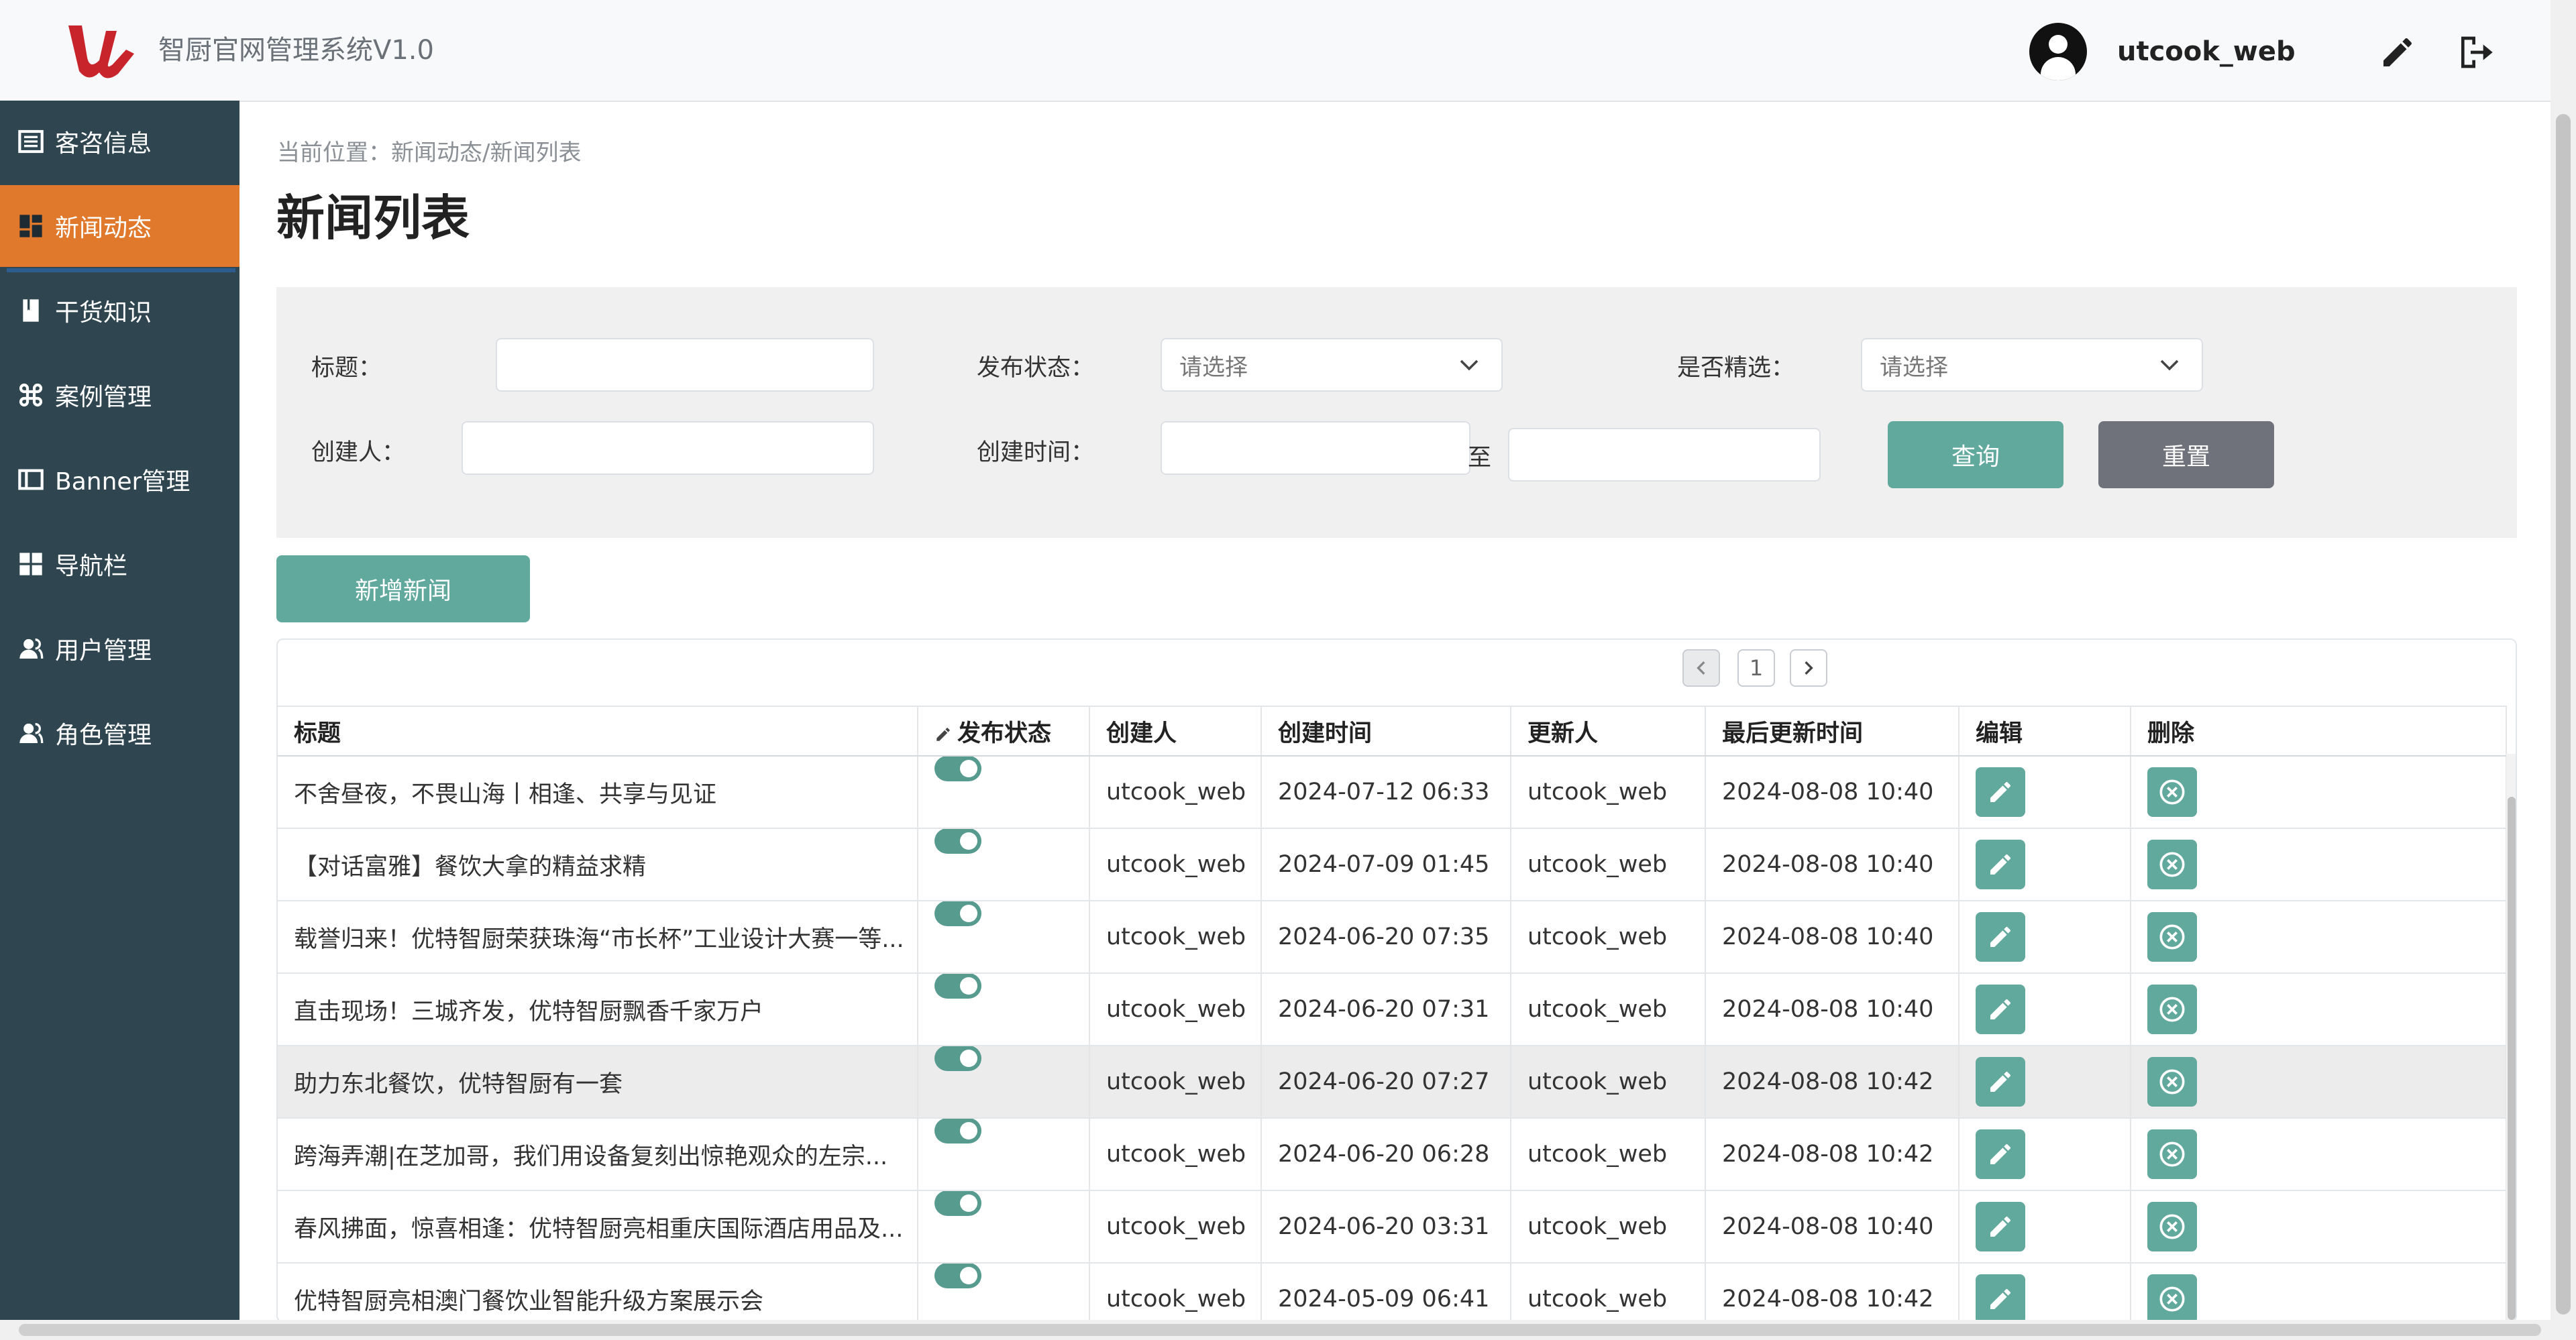 Image resolution: width=2576 pixels, height=1340 pixels. Describe the element at coordinates (1315, 448) in the screenshot. I see `created-time-start-input` at that location.